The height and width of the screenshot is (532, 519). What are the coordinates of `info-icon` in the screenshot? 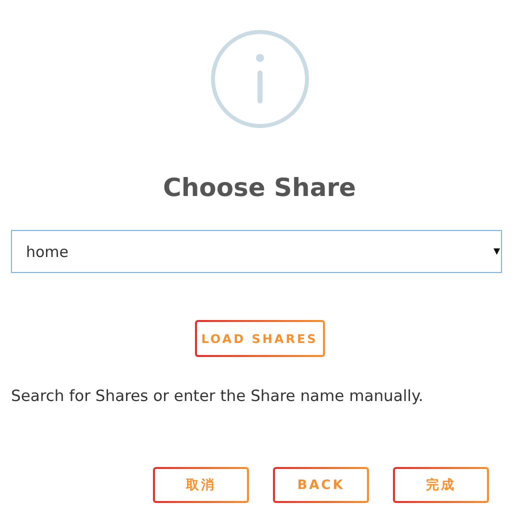 It's located at (260, 79).